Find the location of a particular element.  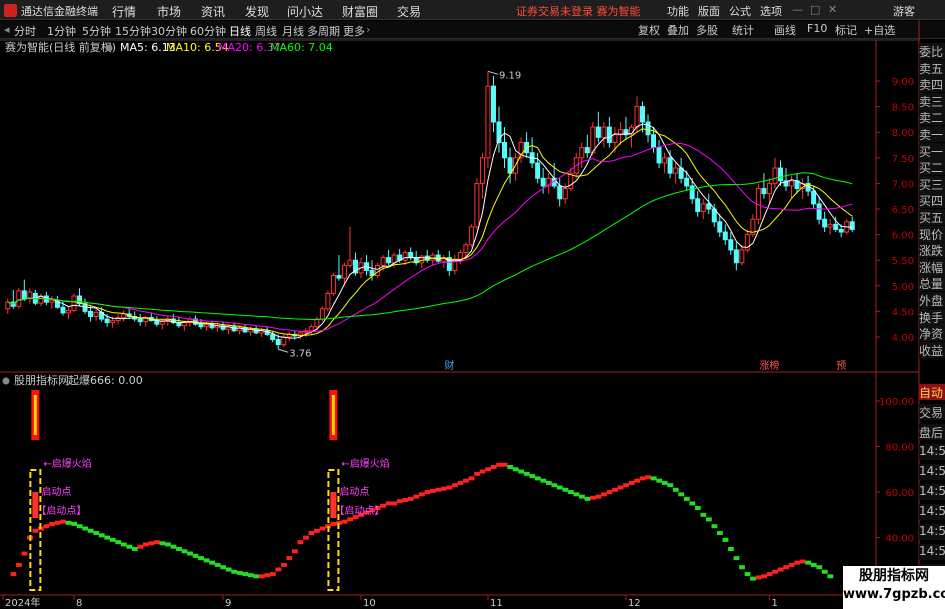

sub-legend-toggle-icon is located at coordinates (6, 381).